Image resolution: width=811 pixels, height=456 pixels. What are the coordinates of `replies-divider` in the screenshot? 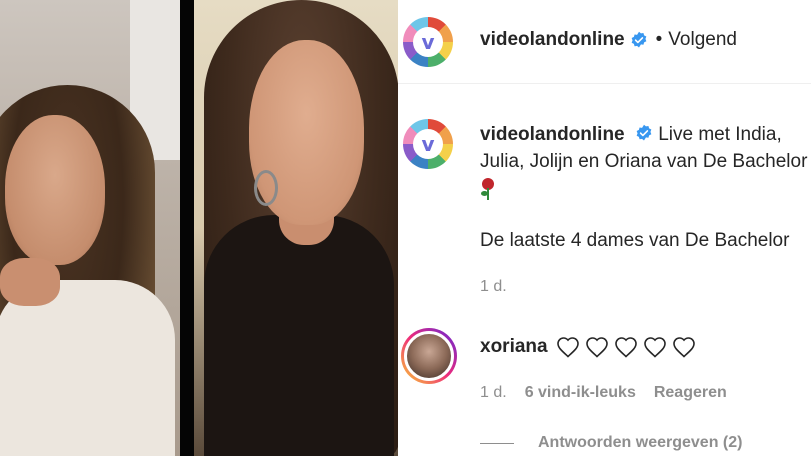 It's located at (497, 443).